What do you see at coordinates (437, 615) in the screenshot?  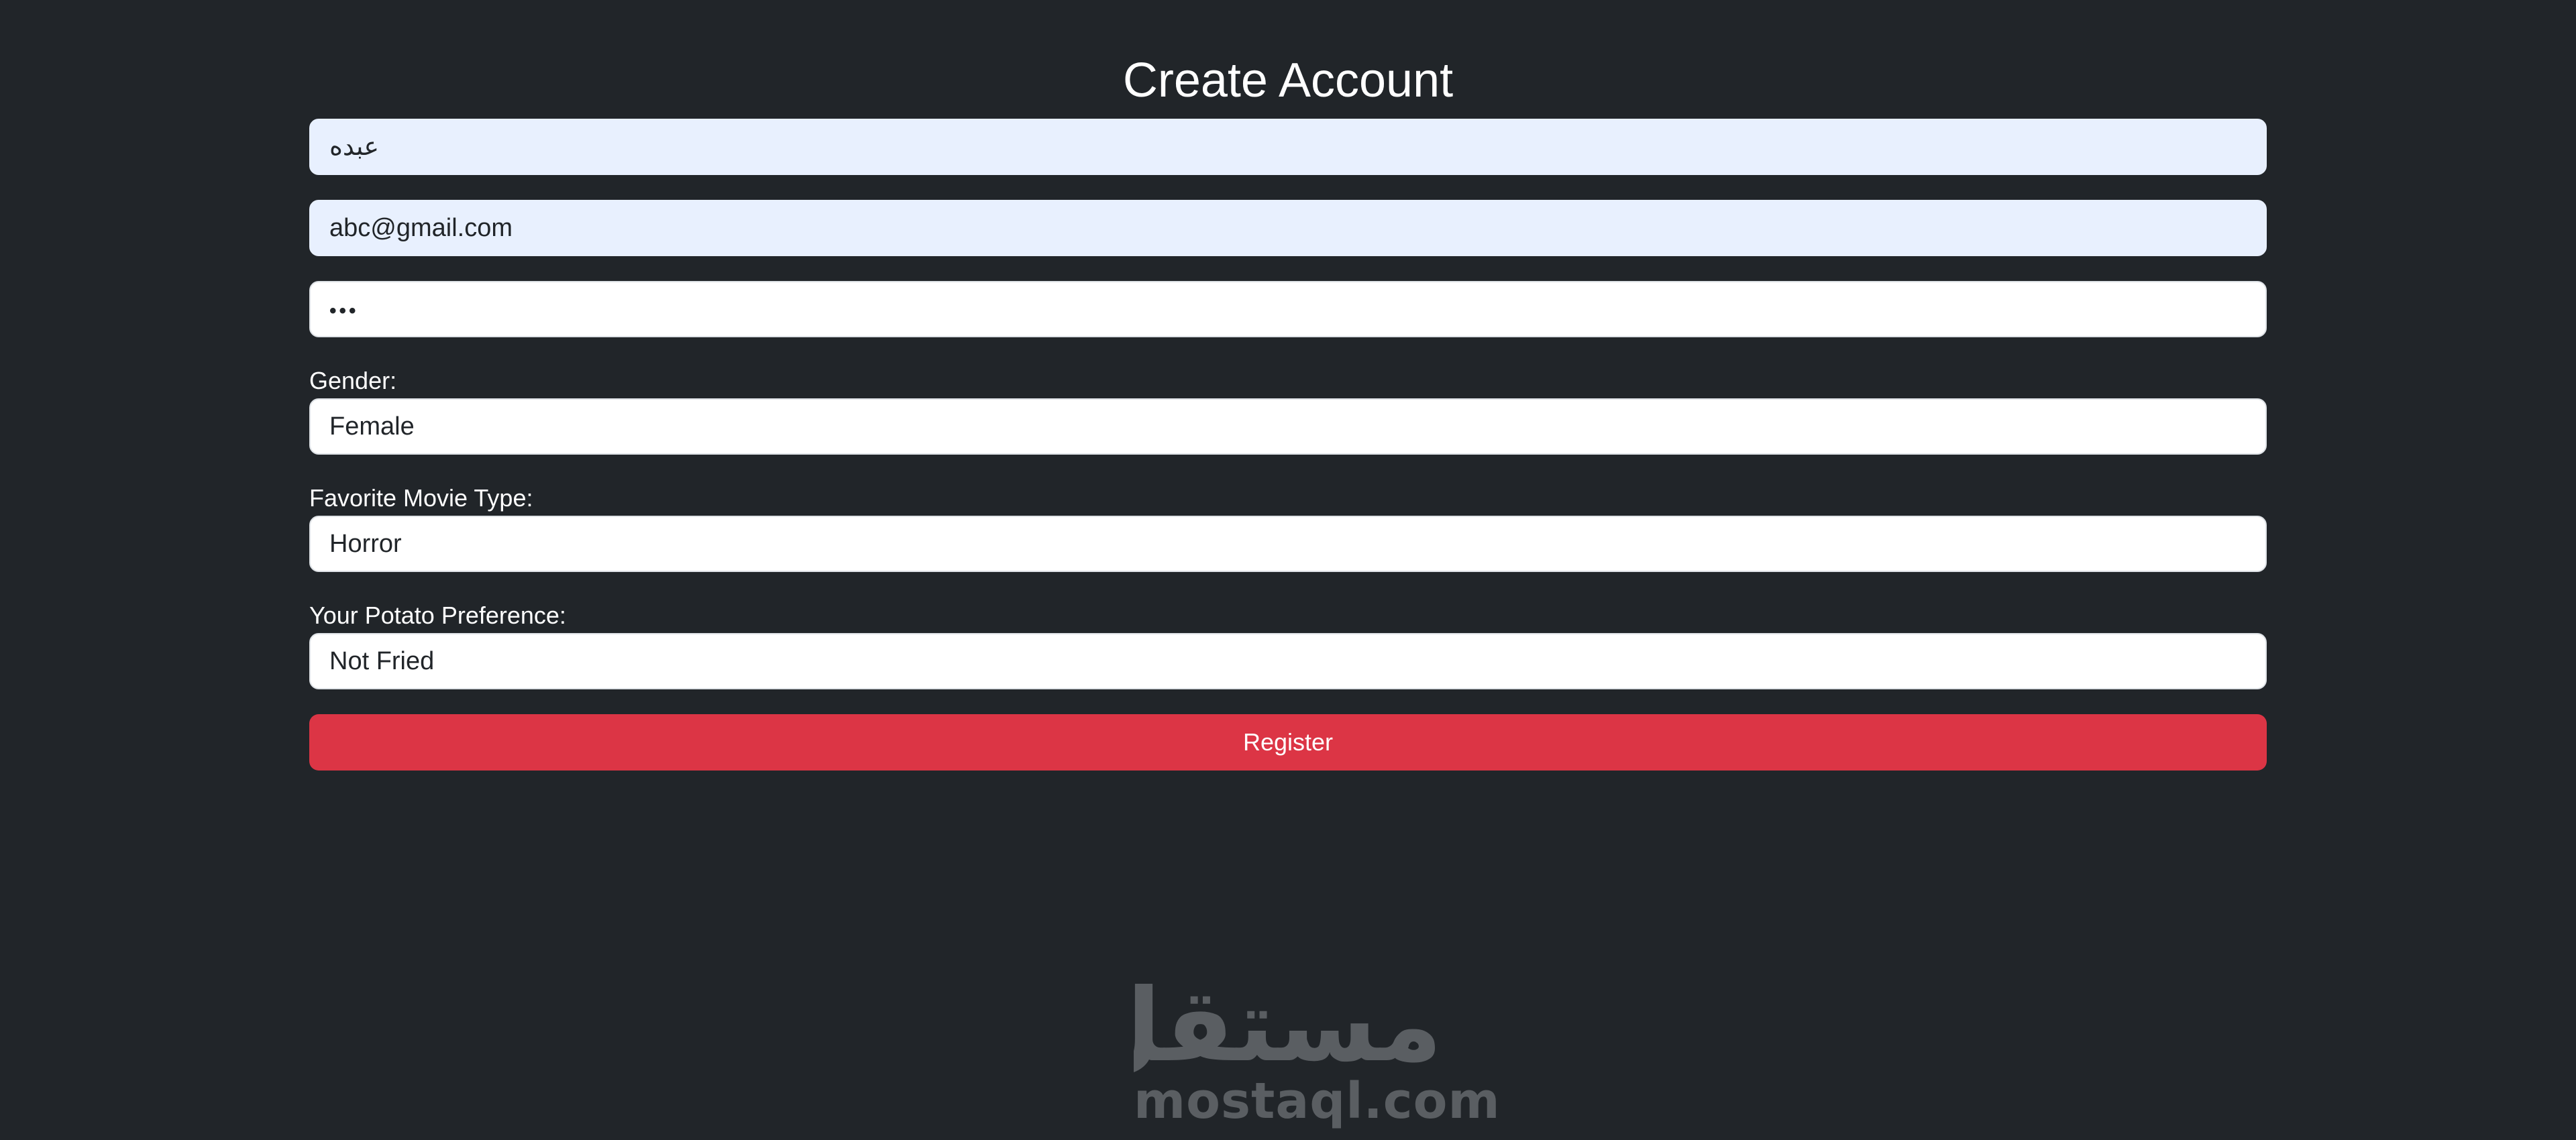 I see `potato-preference-label: Your Potato Preference:` at bounding box center [437, 615].